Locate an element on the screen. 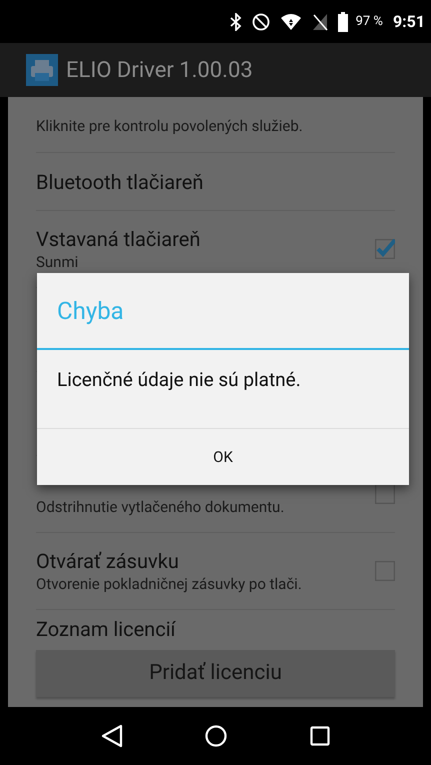 The width and height of the screenshot is (431, 765). ok-button: OK is located at coordinates (223, 457).